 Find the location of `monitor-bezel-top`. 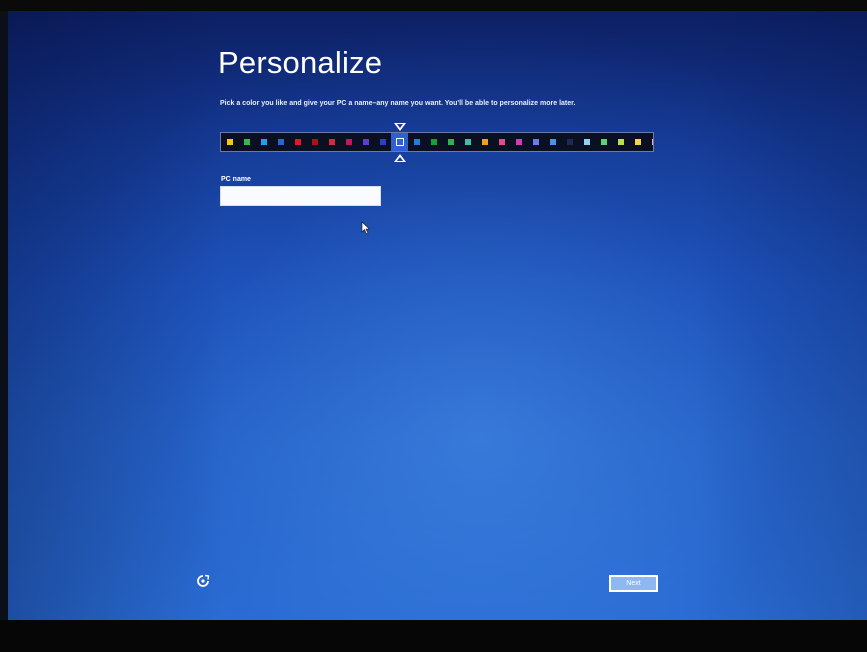

monitor-bezel-top is located at coordinates (433, 5).